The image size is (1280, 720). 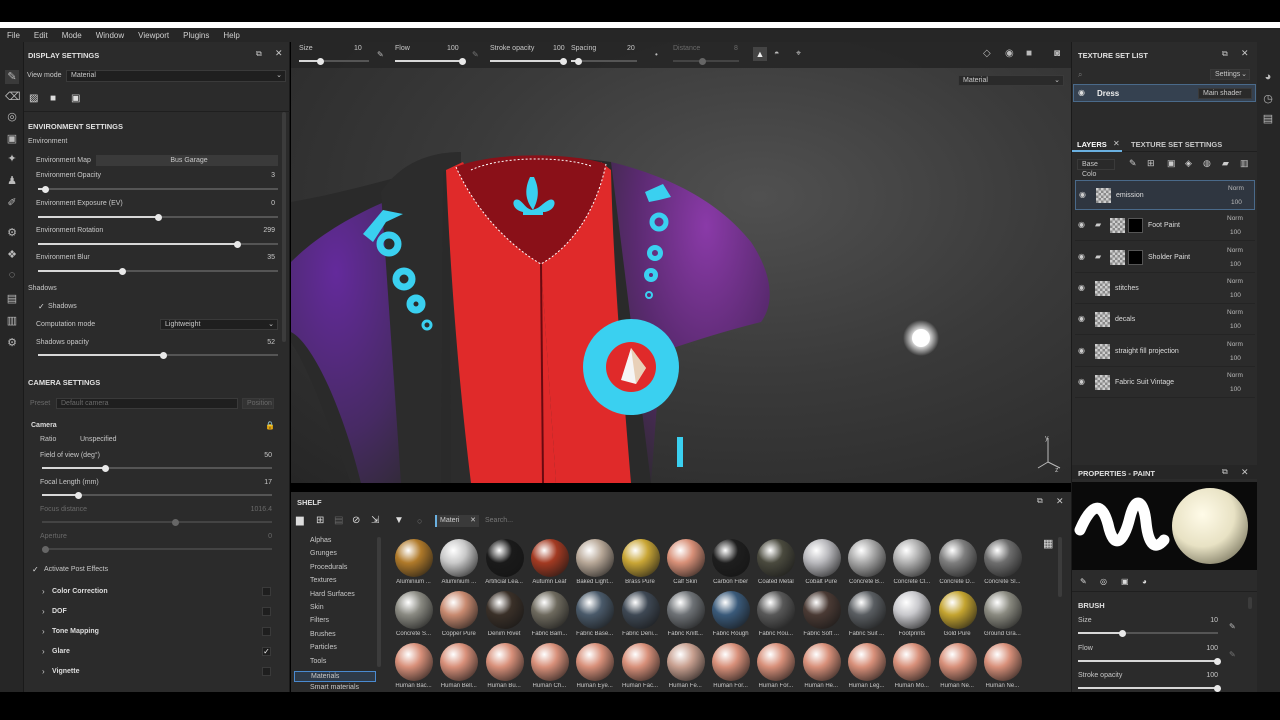 I want to click on stencil-tab-icon: ▣, so click(x=1125, y=581).